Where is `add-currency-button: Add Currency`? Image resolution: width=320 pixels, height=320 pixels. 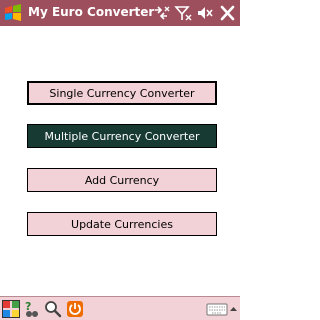
add-currency-button: Add Currency is located at coordinates (122, 180).